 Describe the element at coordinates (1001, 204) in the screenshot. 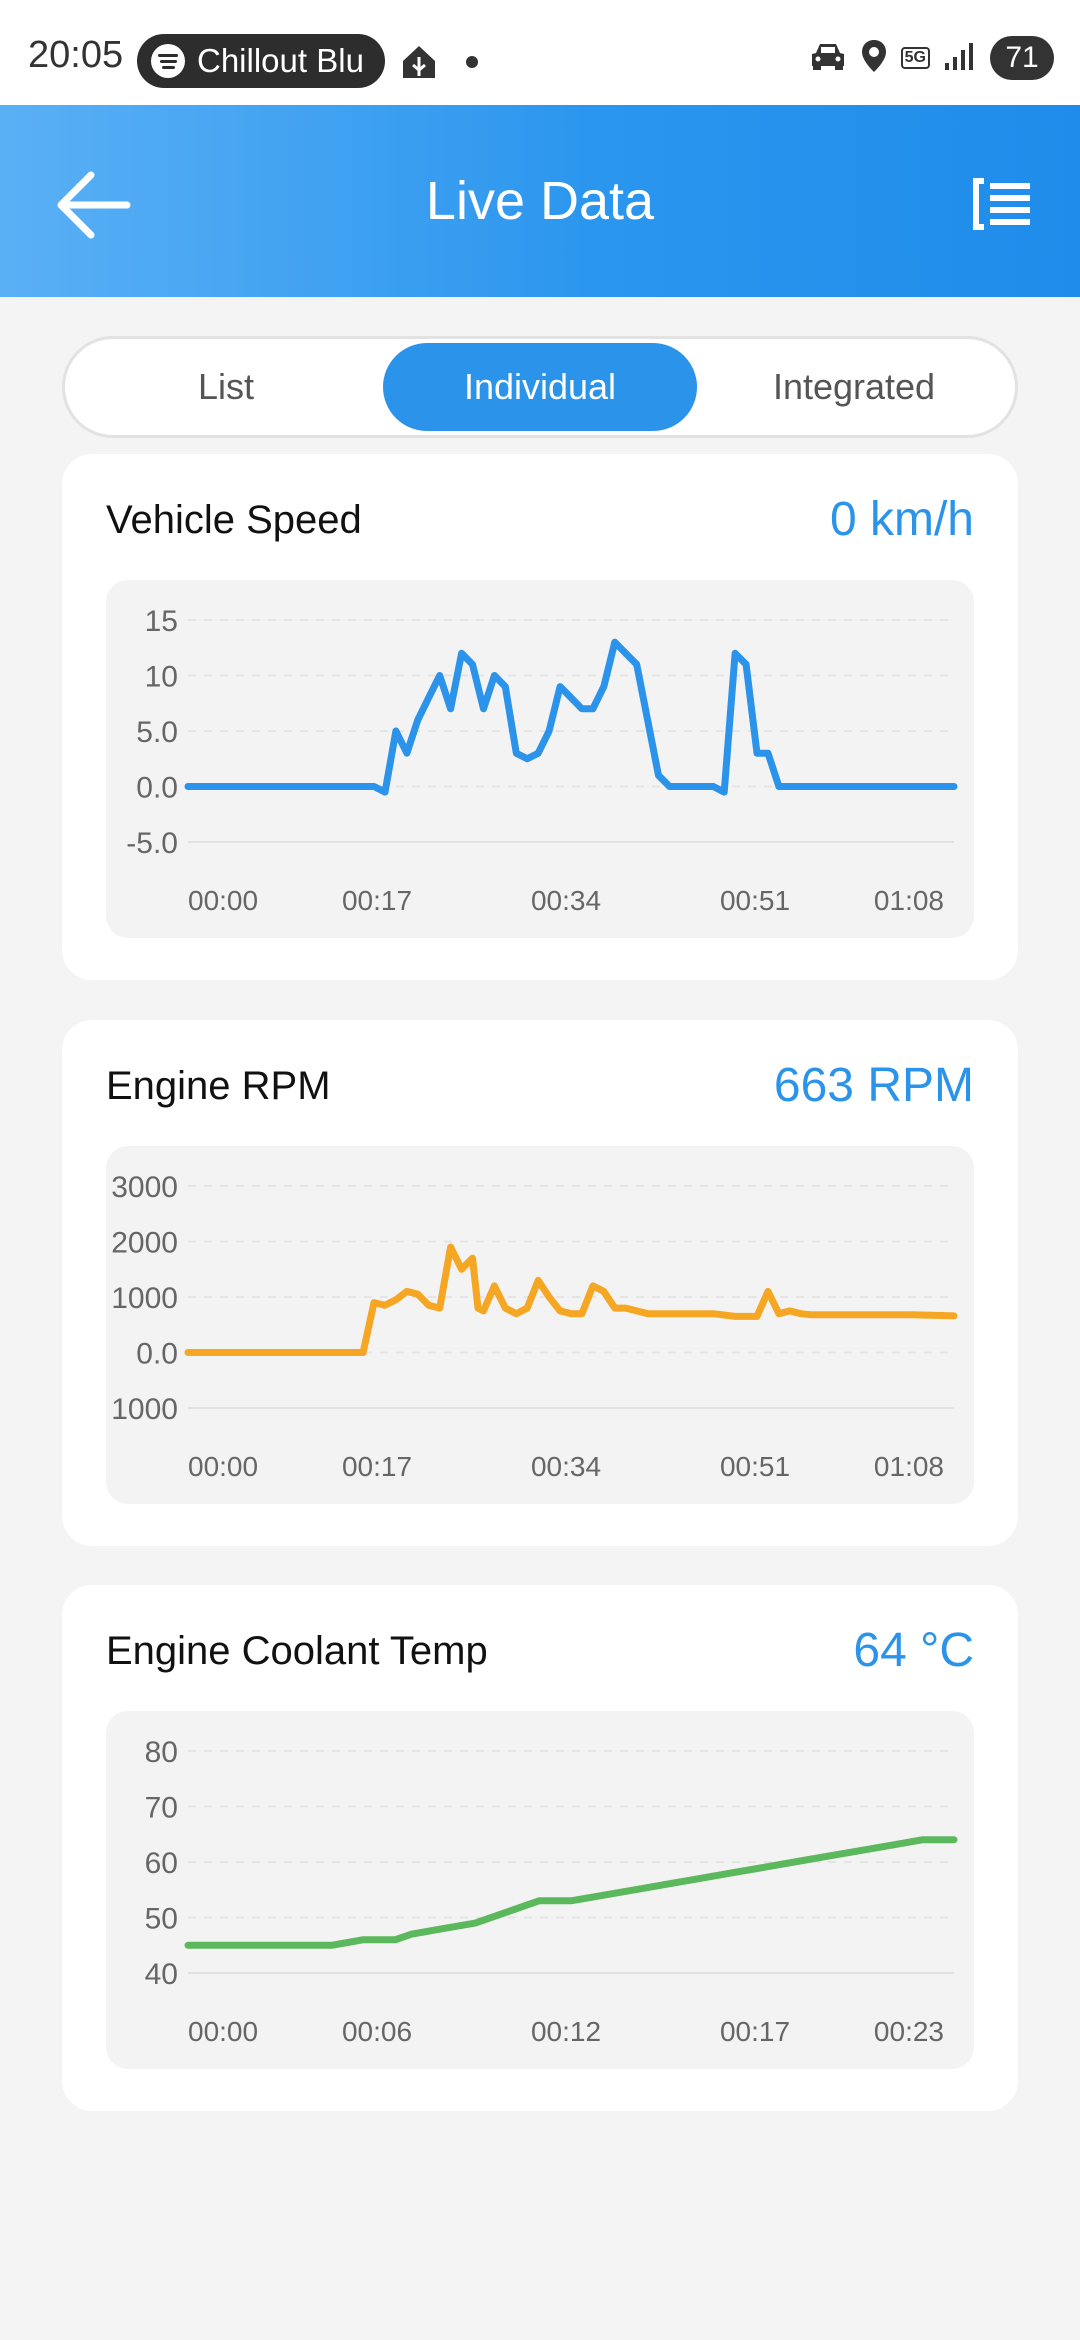

I see `list-menu-icon` at that location.